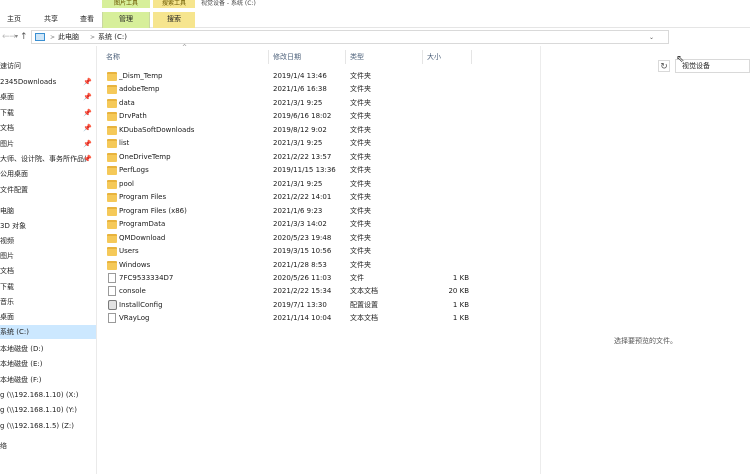  What do you see at coordinates (48, 256) in the screenshot?
I see `nav-pc-pictures: 图片` at bounding box center [48, 256].